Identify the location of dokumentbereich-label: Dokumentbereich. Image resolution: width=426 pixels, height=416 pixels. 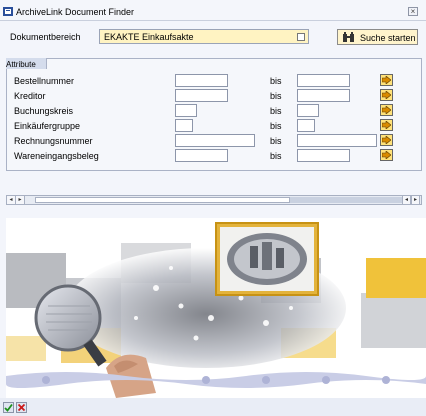
(45, 37).